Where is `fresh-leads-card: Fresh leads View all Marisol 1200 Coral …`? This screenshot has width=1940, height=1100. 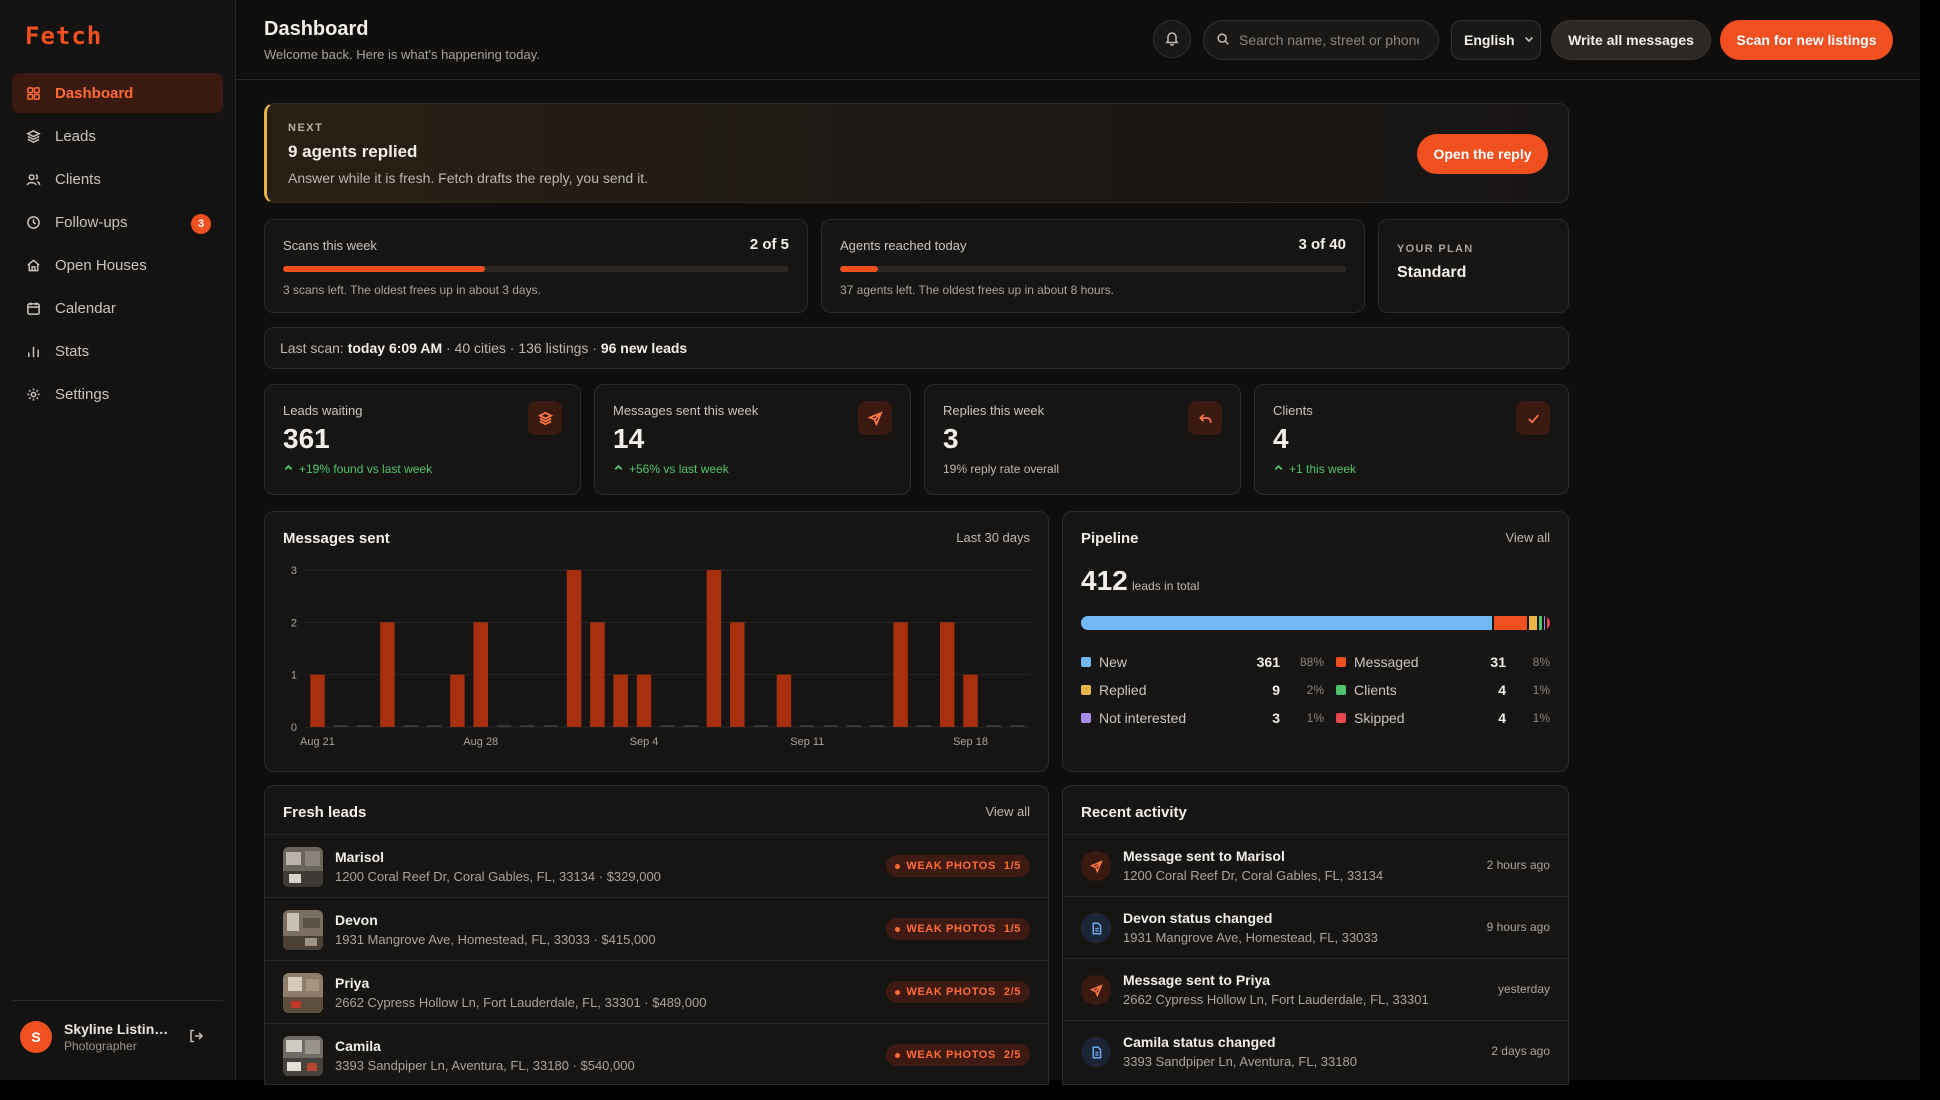
fresh-leads-card: Fresh leads View all Marisol 1200 Coral … is located at coordinates (656, 935).